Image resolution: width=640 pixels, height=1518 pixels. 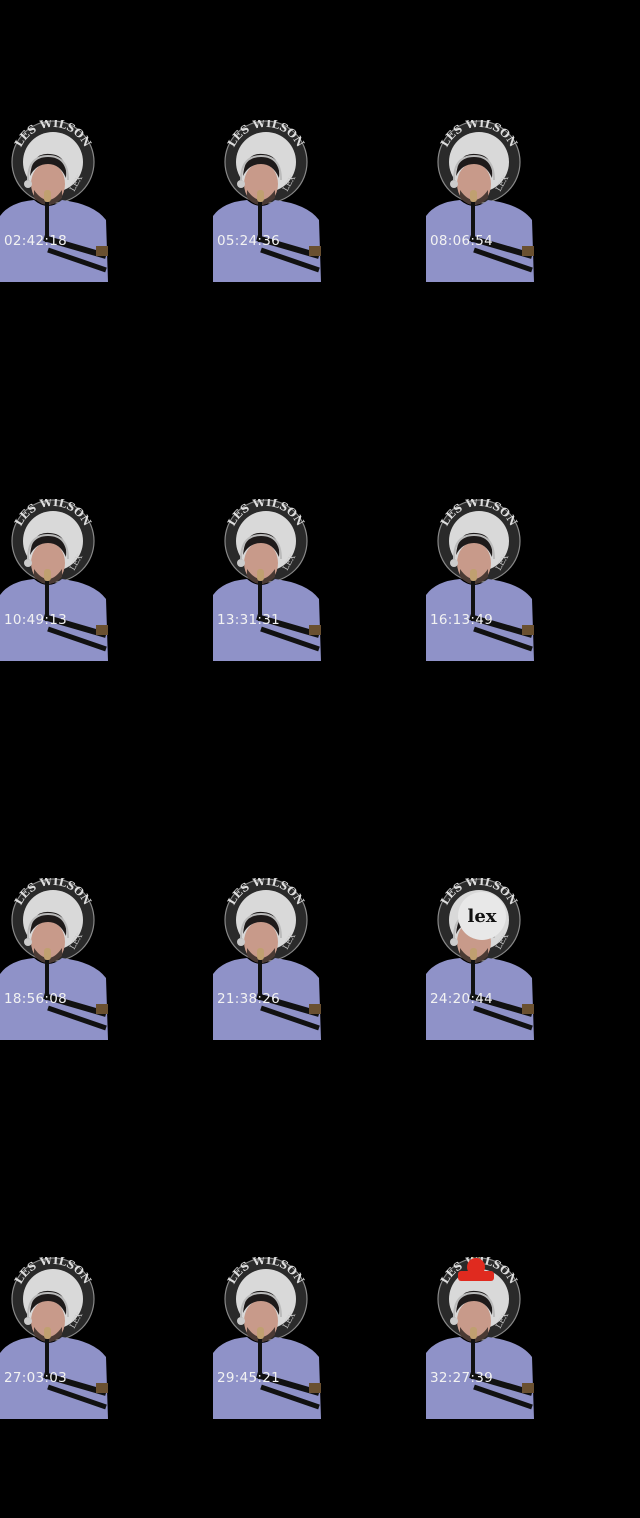 I want to click on svg-text: lex, so click(x=481, y=916).